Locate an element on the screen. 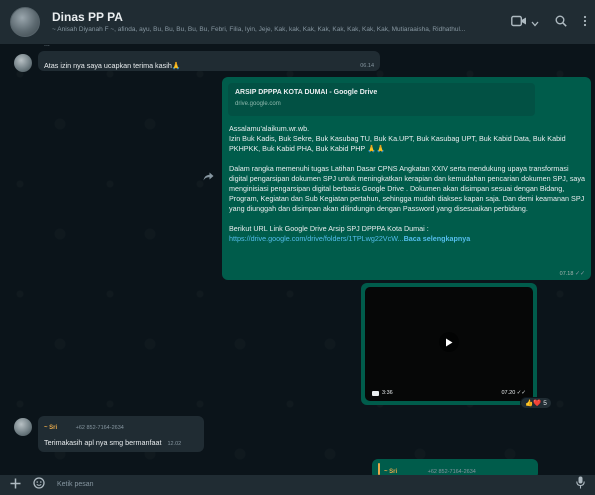 This screenshot has height=495, width=595. link-preview-domain: drive.google.com is located at coordinates (258, 104).